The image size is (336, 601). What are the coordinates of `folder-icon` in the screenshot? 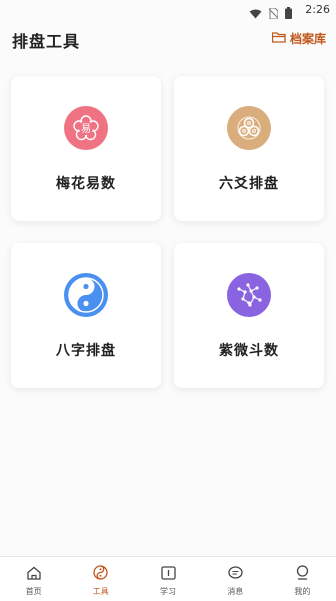 It's located at (278, 38).